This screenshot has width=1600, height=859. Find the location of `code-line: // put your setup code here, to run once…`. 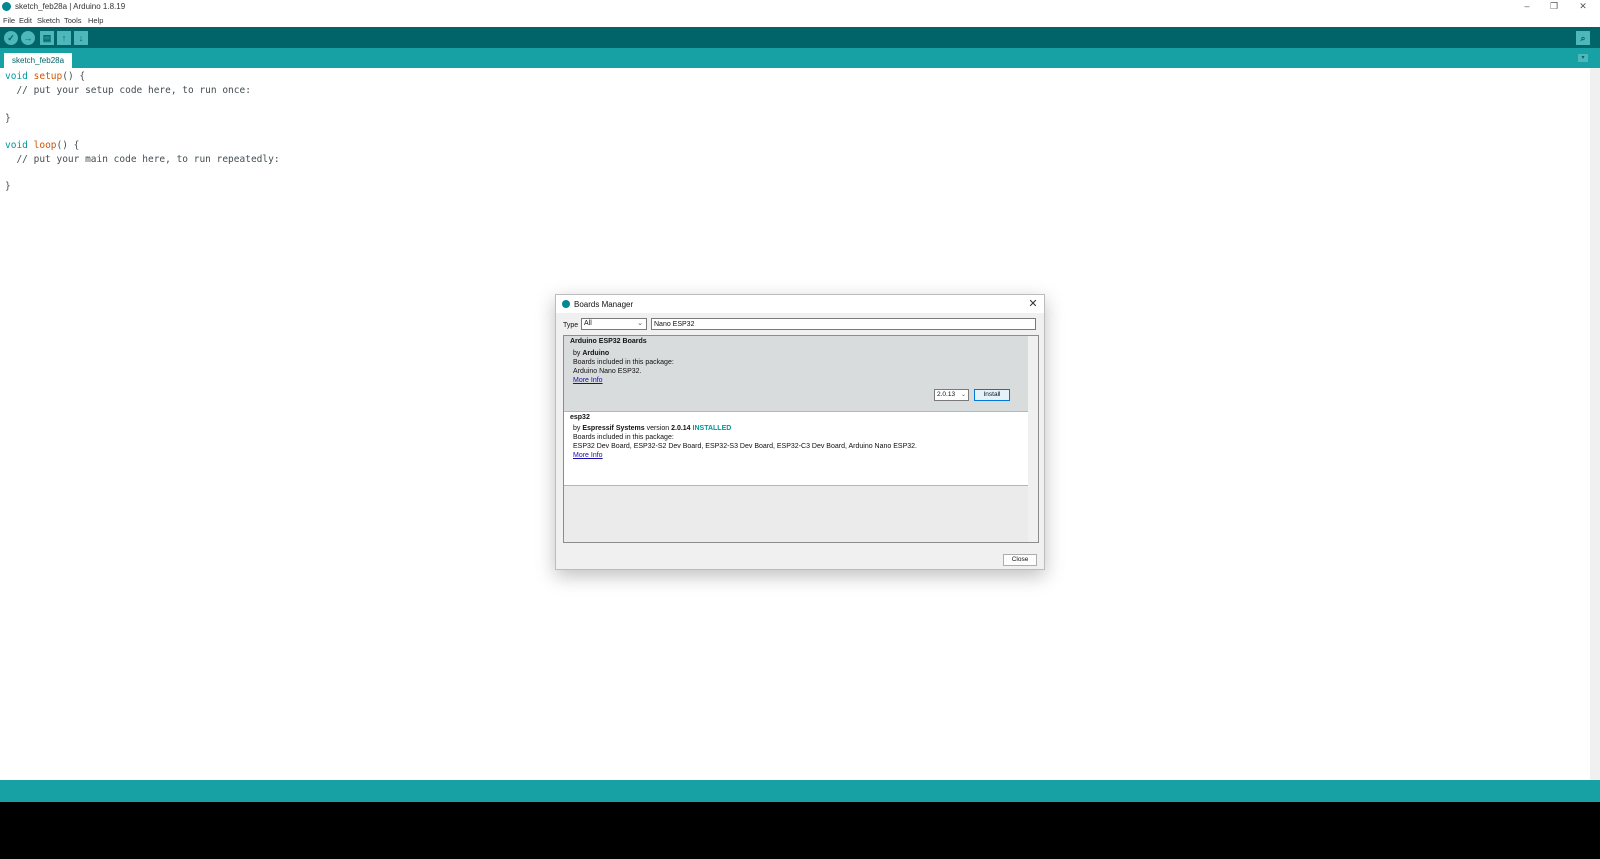

code-line: // put your setup code here, to run once… is located at coordinates (128, 90).